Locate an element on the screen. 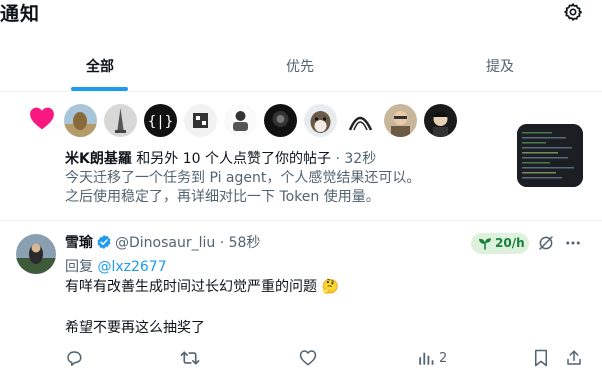  rate-badge-label: 20/h is located at coordinates (510, 243).